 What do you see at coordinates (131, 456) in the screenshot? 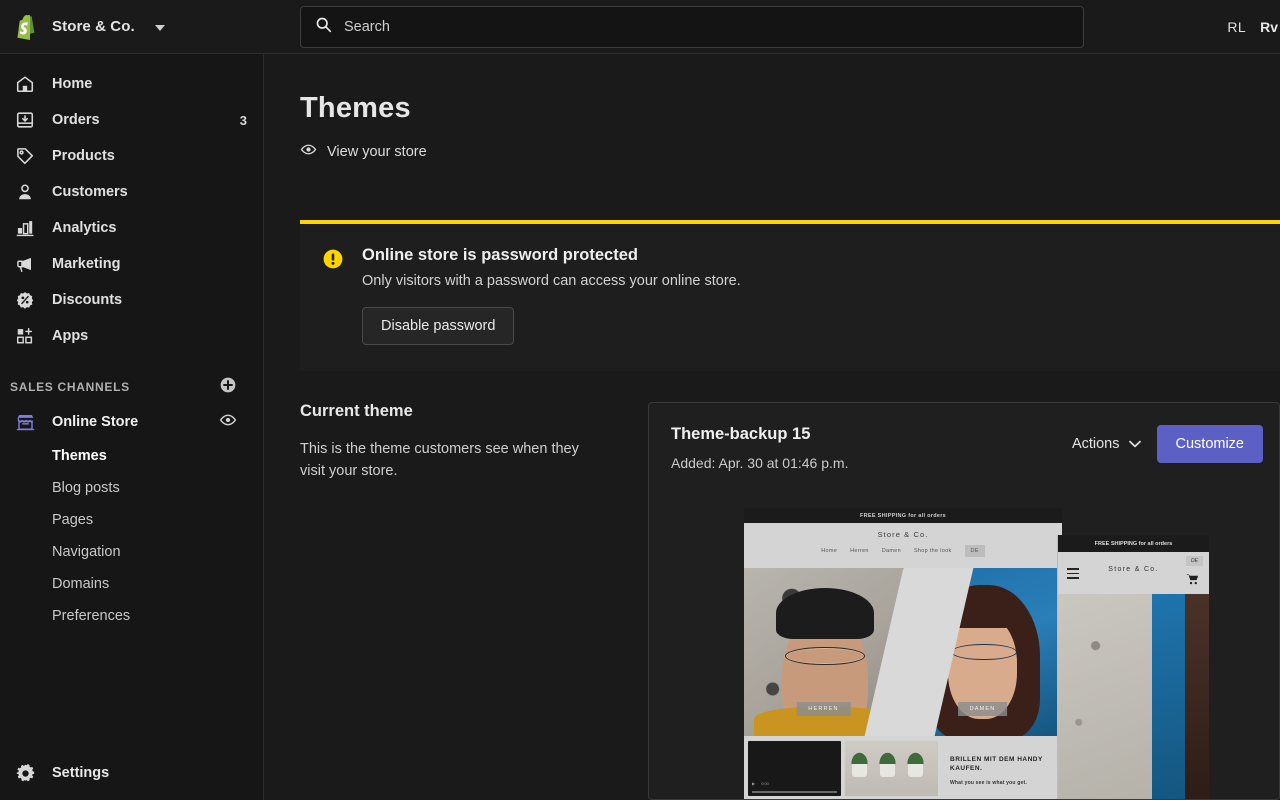
I see `sidebar-item-themes: Themes` at bounding box center [131, 456].